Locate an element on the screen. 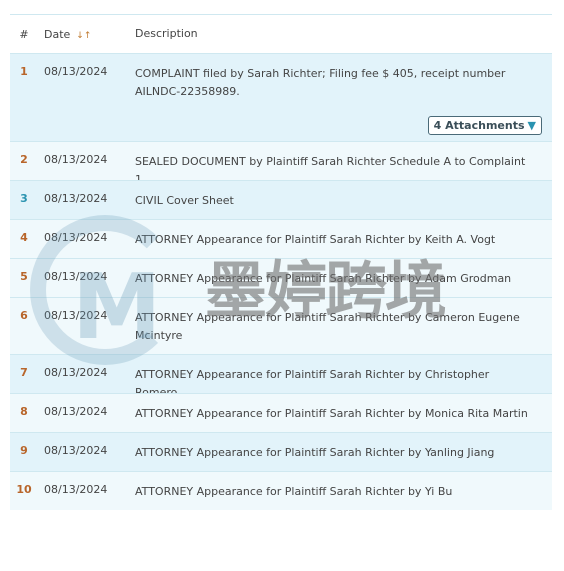 The height and width of the screenshot is (571, 564). table-header: # Date ↓↑ Description is located at coordinates (281, 34).